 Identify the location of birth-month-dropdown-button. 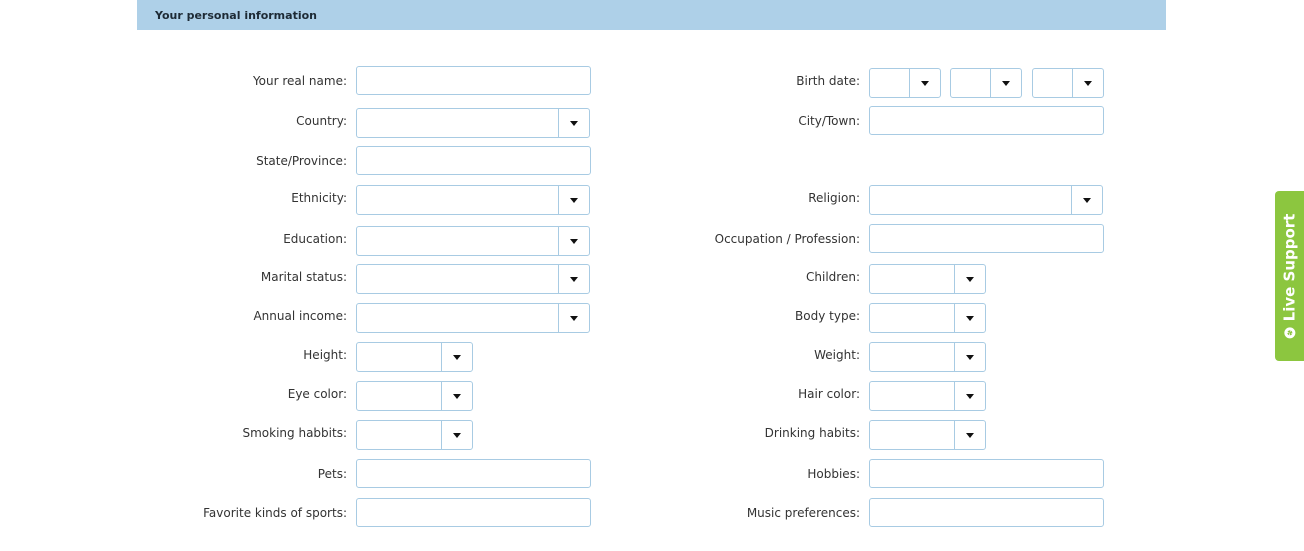
(1005, 83).